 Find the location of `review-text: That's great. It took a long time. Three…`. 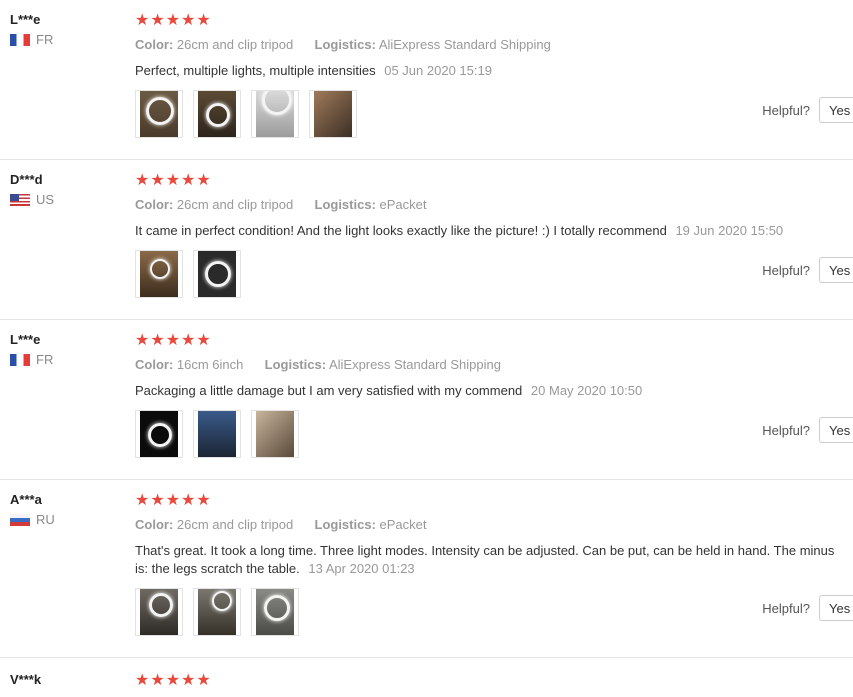

review-text: That's great. It took a long time. Three… is located at coordinates (485, 560).